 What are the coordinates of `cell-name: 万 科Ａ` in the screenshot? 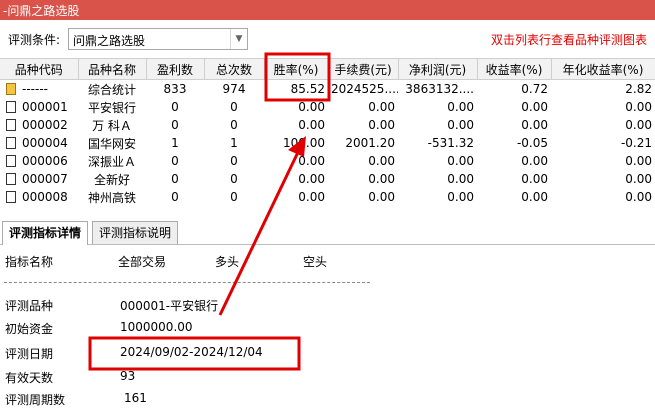 It's located at (112, 125).